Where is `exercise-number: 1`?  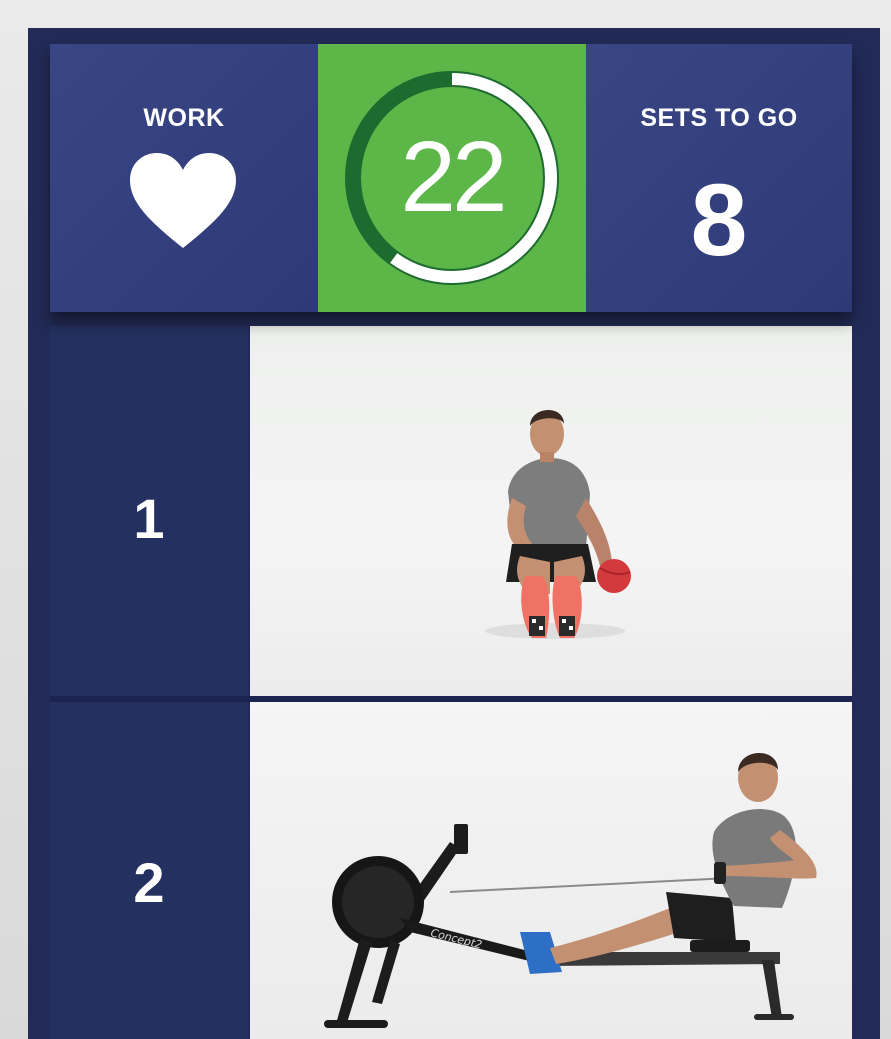
exercise-number: 1 is located at coordinates (149, 518).